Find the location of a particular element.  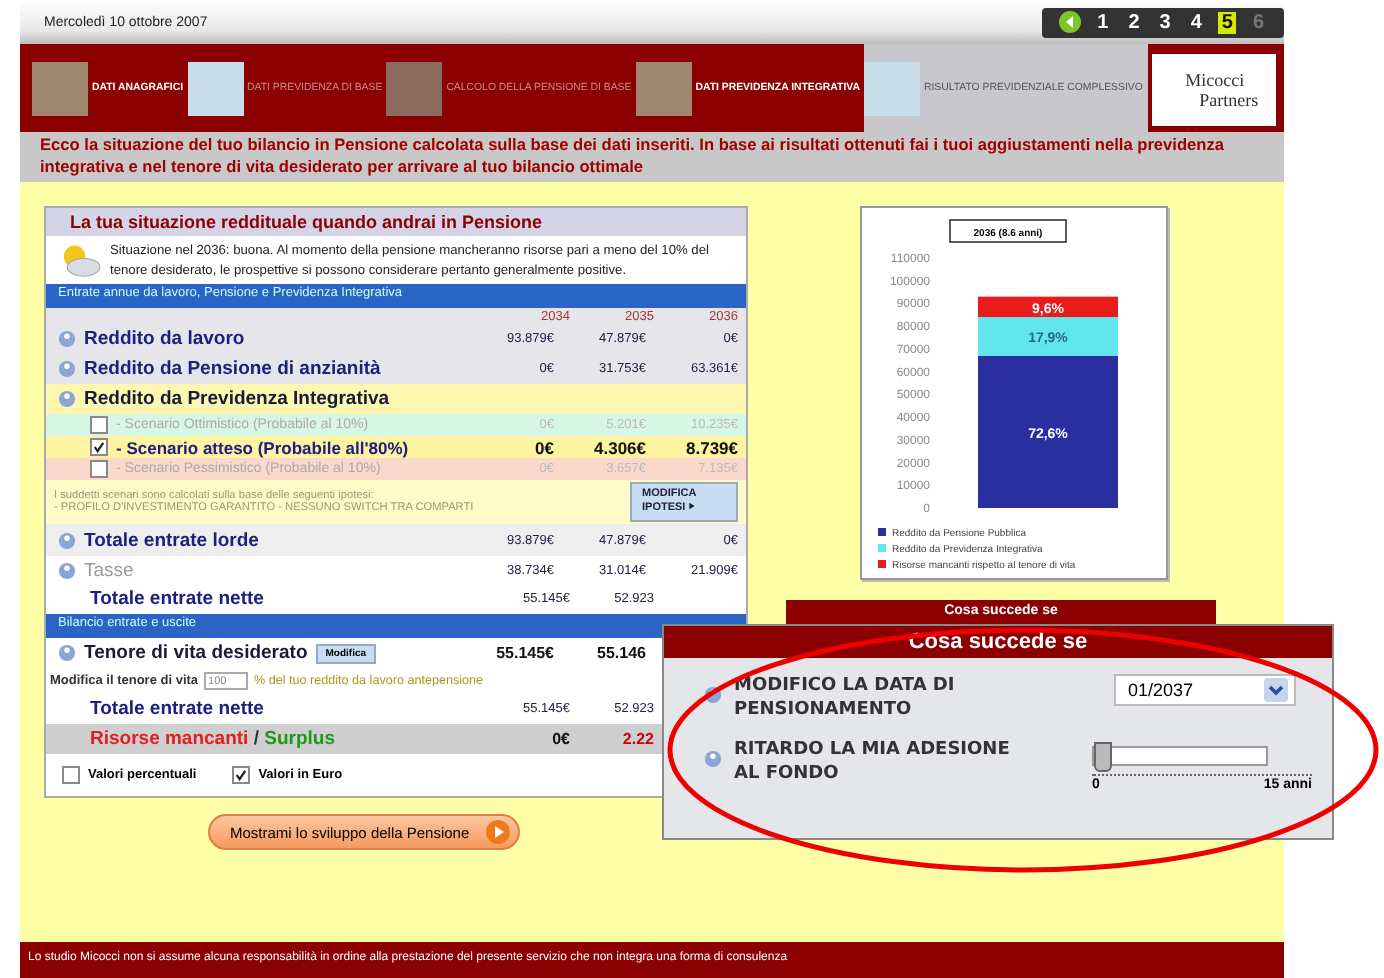

chart-title-box is located at coordinates (1008, 231).